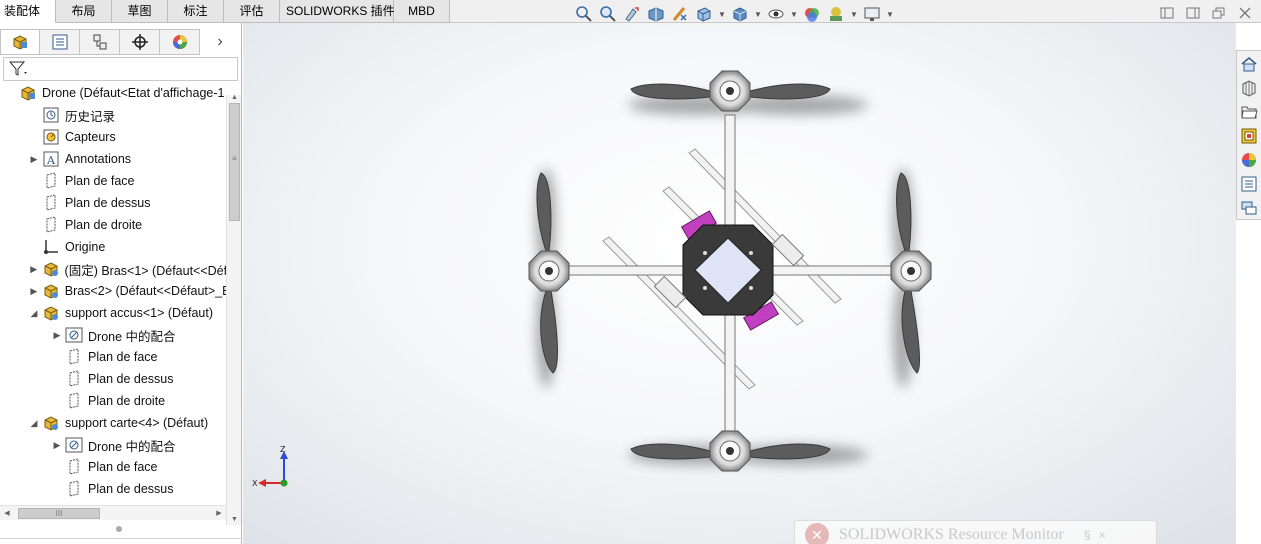 This screenshot has width=1261, height=544. What do you see at coordinates (180, 42) in the screenshot?
I see `displaymanager-icon` at bounding box center [180, 42].